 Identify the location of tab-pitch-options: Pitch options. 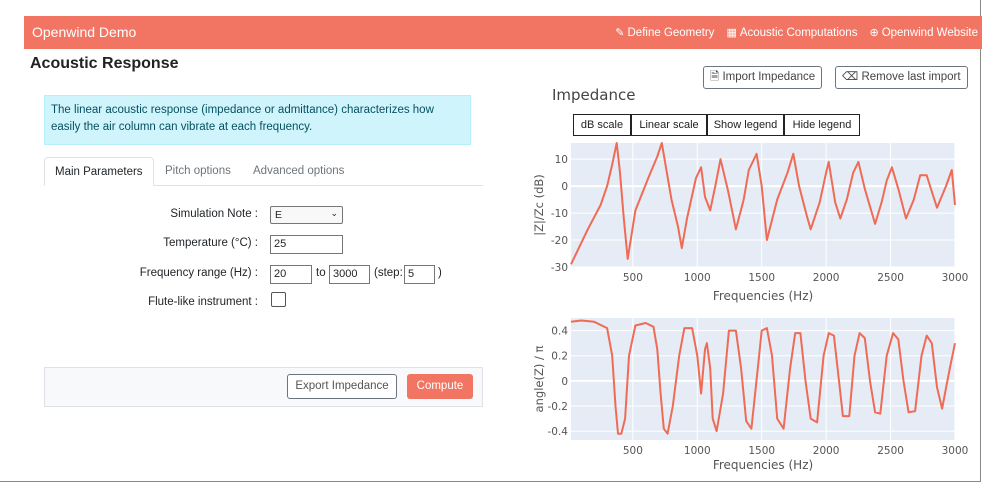
(198, 171).